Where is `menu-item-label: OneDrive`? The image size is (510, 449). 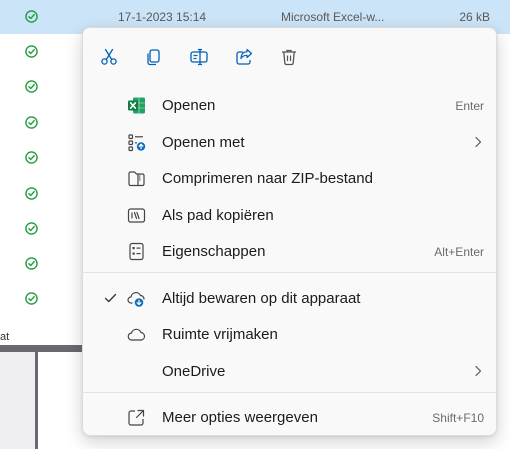
menu-item-label: OneDrive is located at coordinates (194, 371).